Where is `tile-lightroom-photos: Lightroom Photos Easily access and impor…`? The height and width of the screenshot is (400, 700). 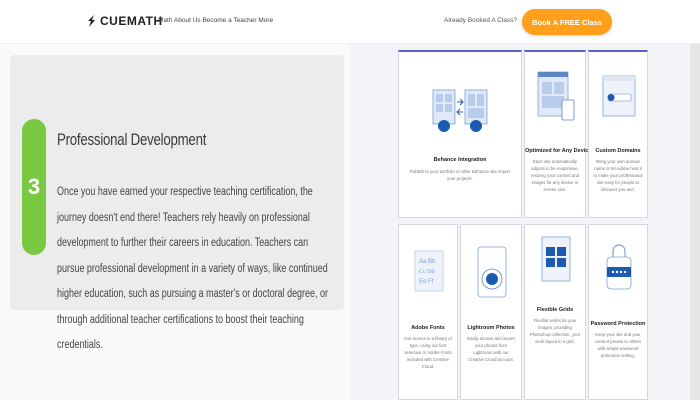
tile-lightroom-photos: Lightroom Photos Easily access and impor… is located at coordinates (491, 312).